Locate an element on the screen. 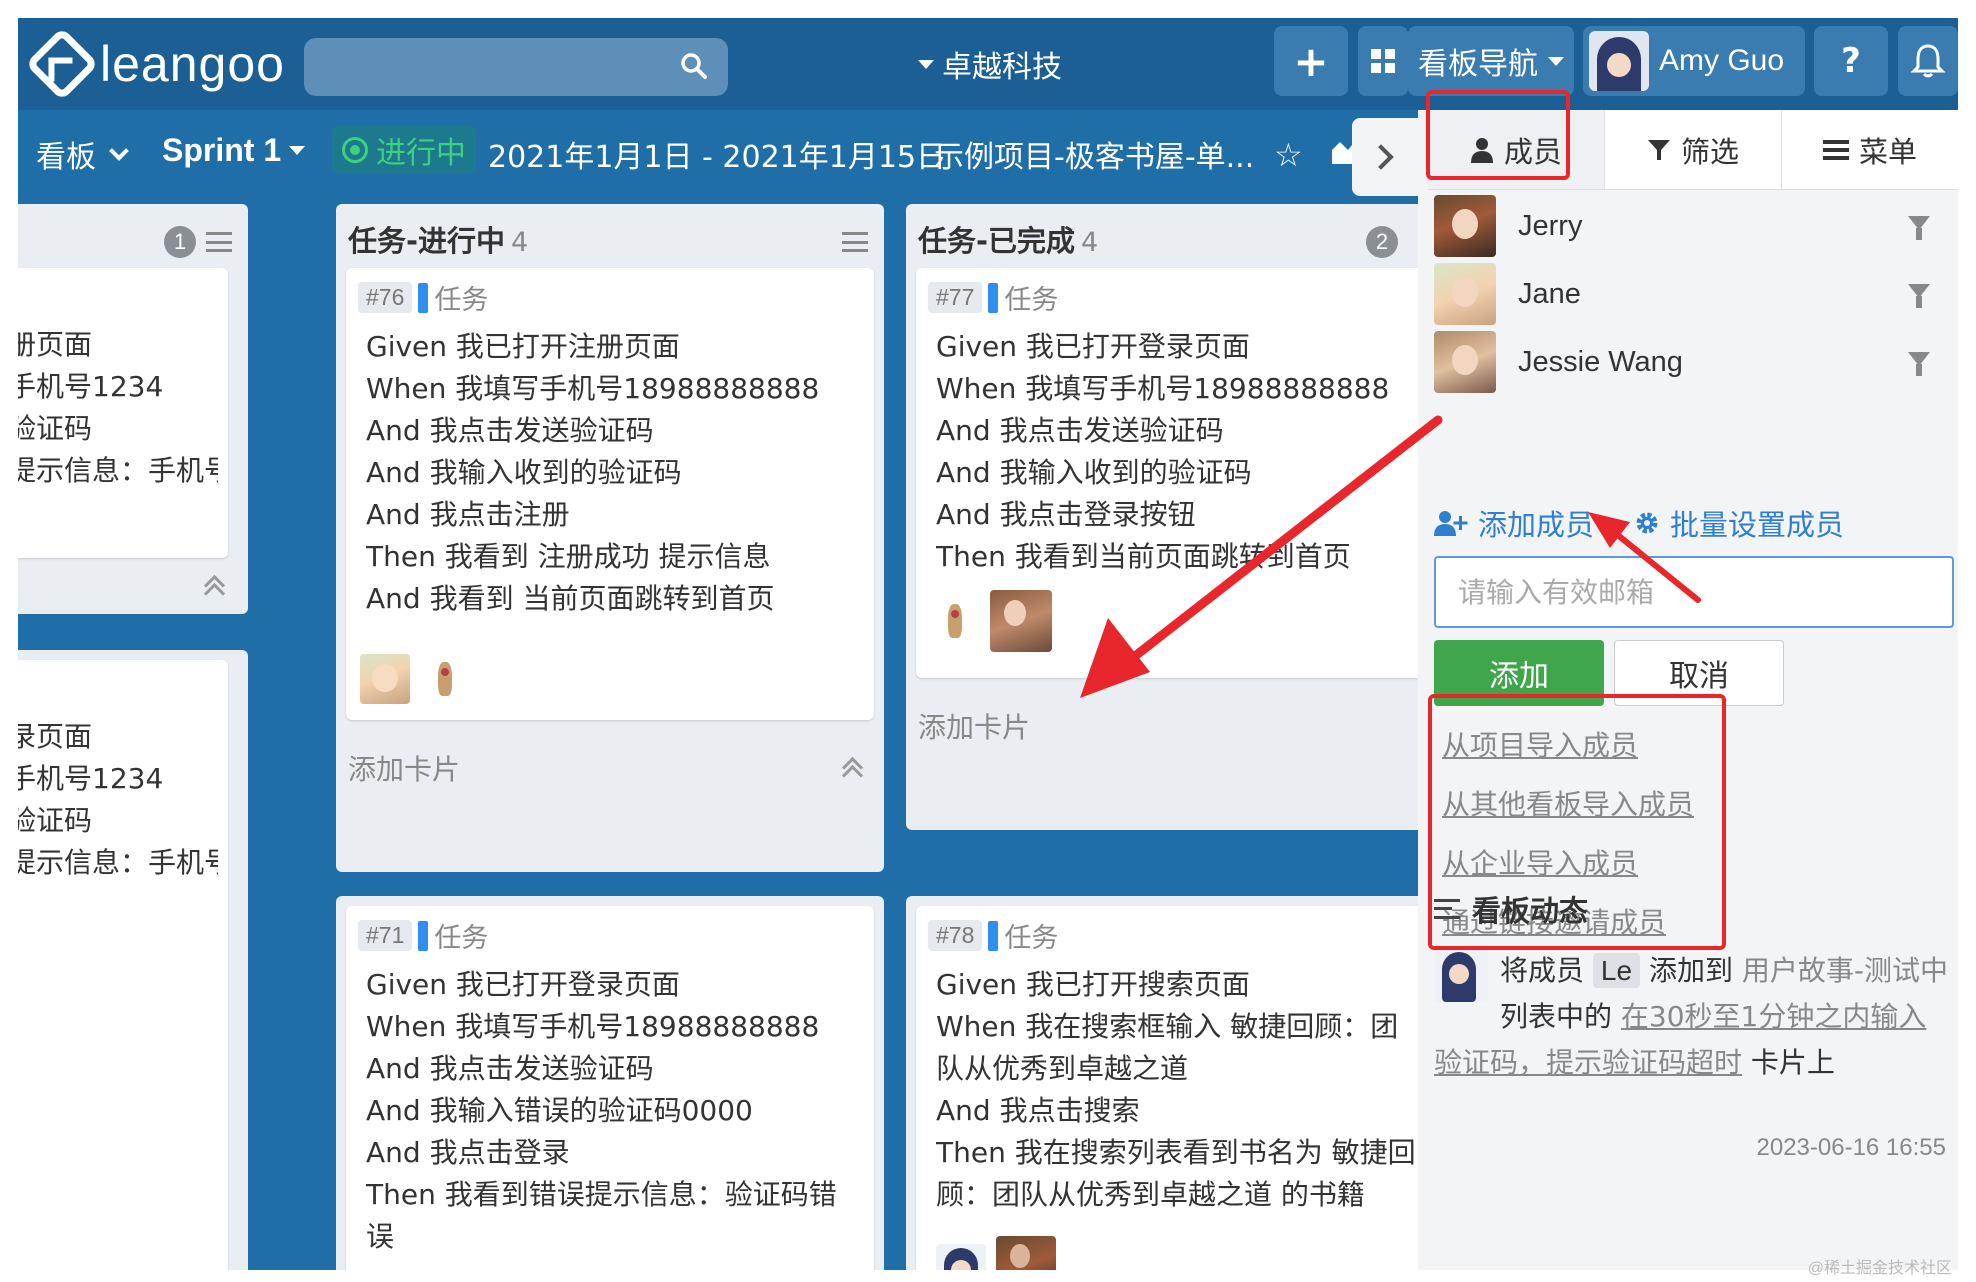 This screenshot has width=1976, height=1282. tab-menu: 菜单 is located at coordinates (1870, 149).